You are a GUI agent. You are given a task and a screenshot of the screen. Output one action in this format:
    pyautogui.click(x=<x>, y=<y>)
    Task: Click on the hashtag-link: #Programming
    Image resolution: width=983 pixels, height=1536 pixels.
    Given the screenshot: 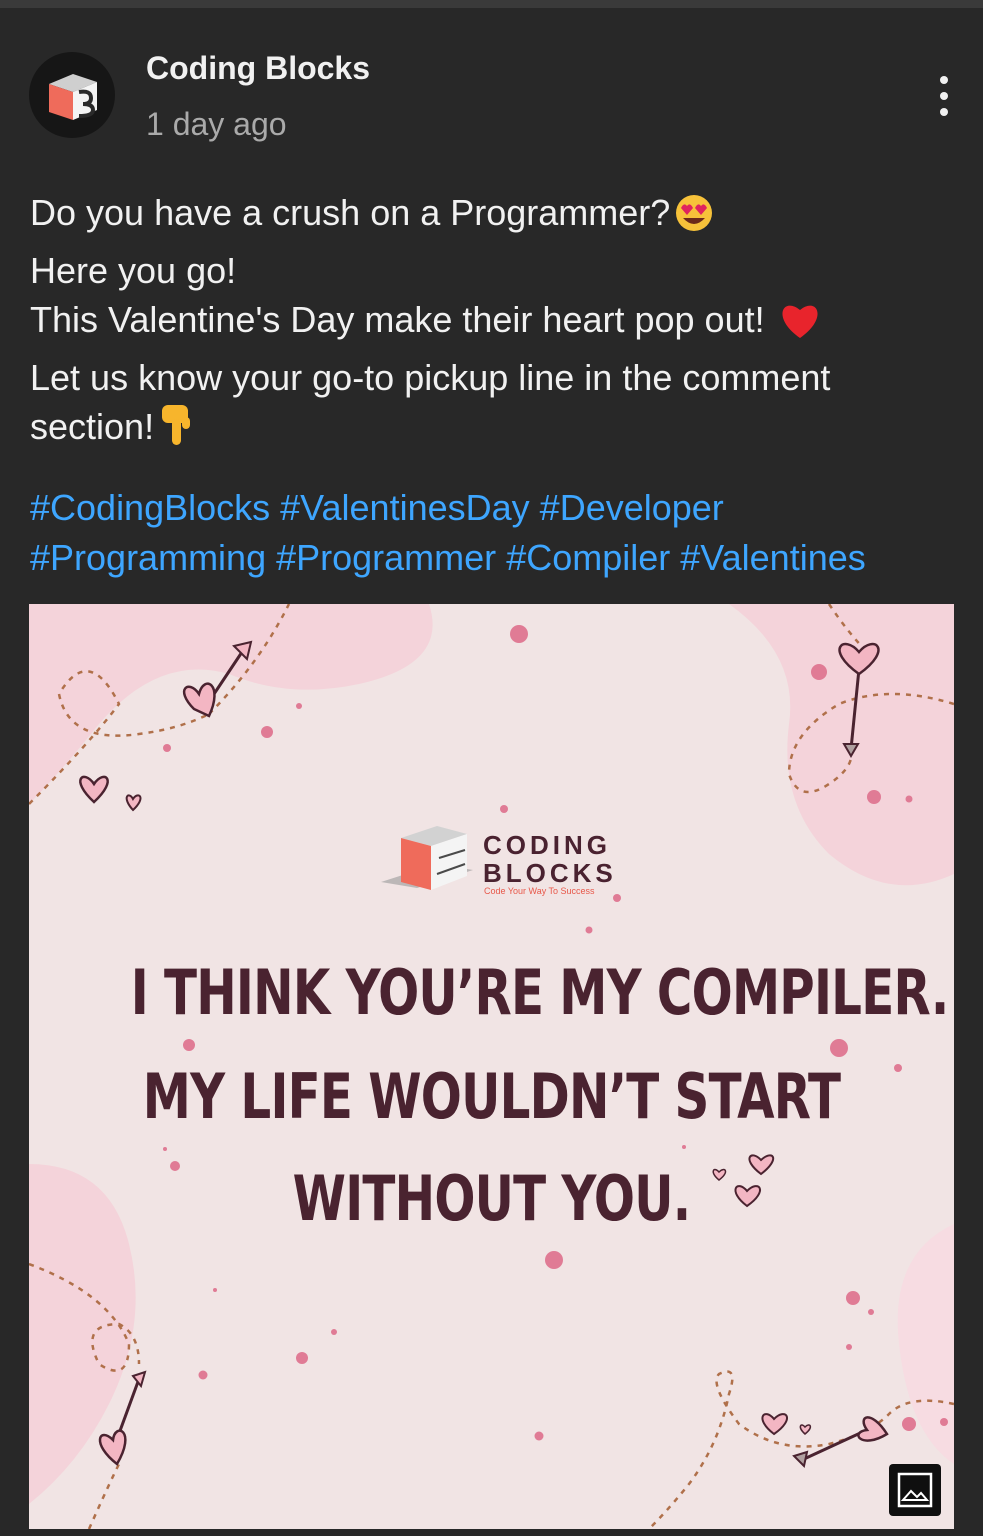 What is the action you would take?
    pyautogui.click(x=148, y=557)
    